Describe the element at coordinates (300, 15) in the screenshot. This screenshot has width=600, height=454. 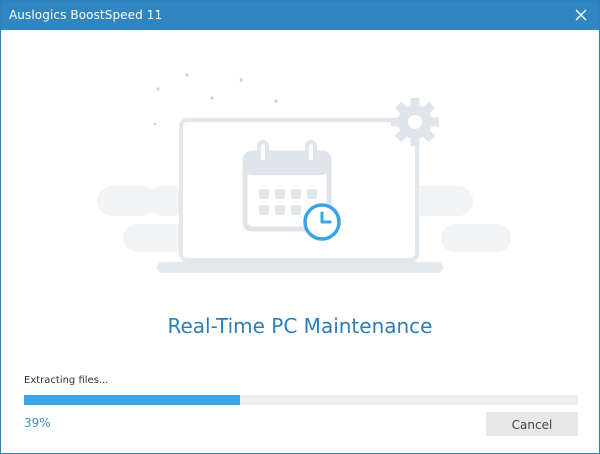
I see `title-bar: Auslogics BoostSpeed 11` at that location.